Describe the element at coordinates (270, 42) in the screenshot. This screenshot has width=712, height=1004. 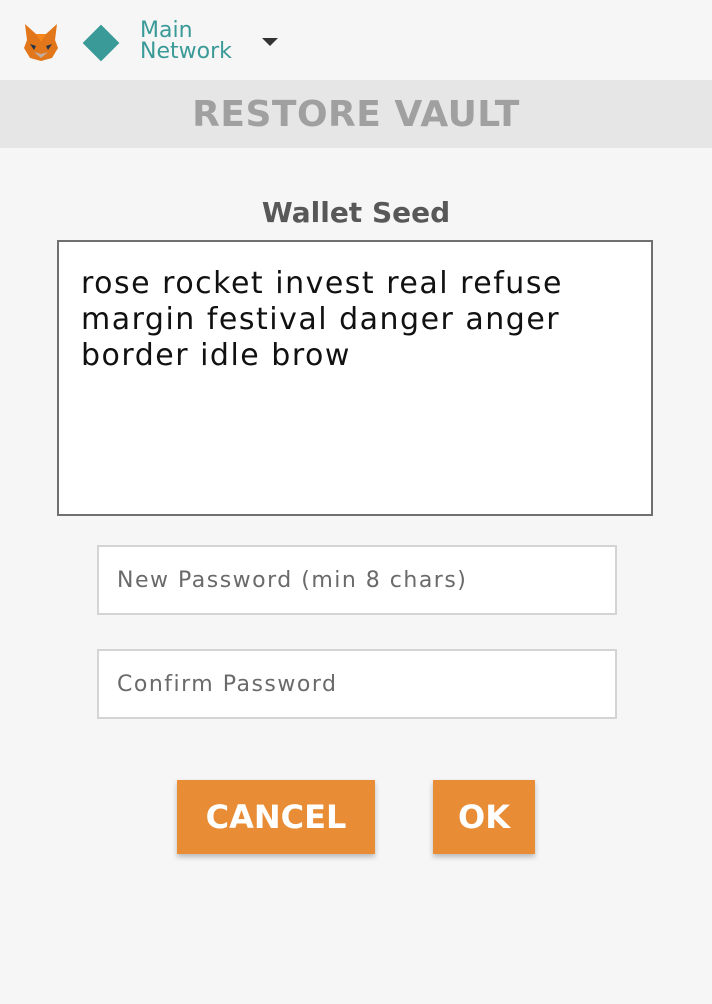
I see `chevron-down-icon` at that location.